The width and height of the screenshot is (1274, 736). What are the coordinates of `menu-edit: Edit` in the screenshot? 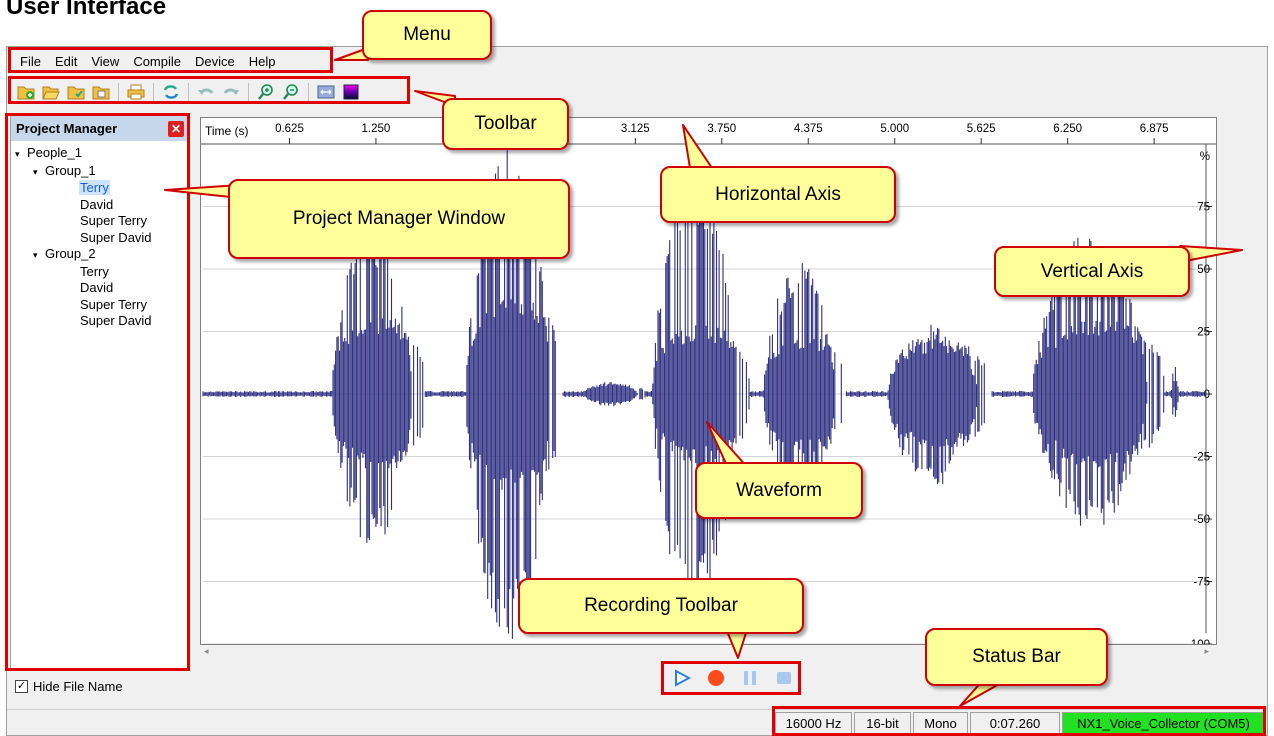 It's located at (66, 61).